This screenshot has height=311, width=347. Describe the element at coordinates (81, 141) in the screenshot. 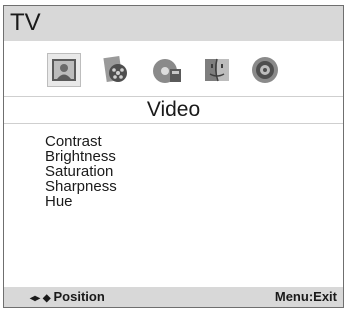

I see `setting-contrast: Contrast` at that location.